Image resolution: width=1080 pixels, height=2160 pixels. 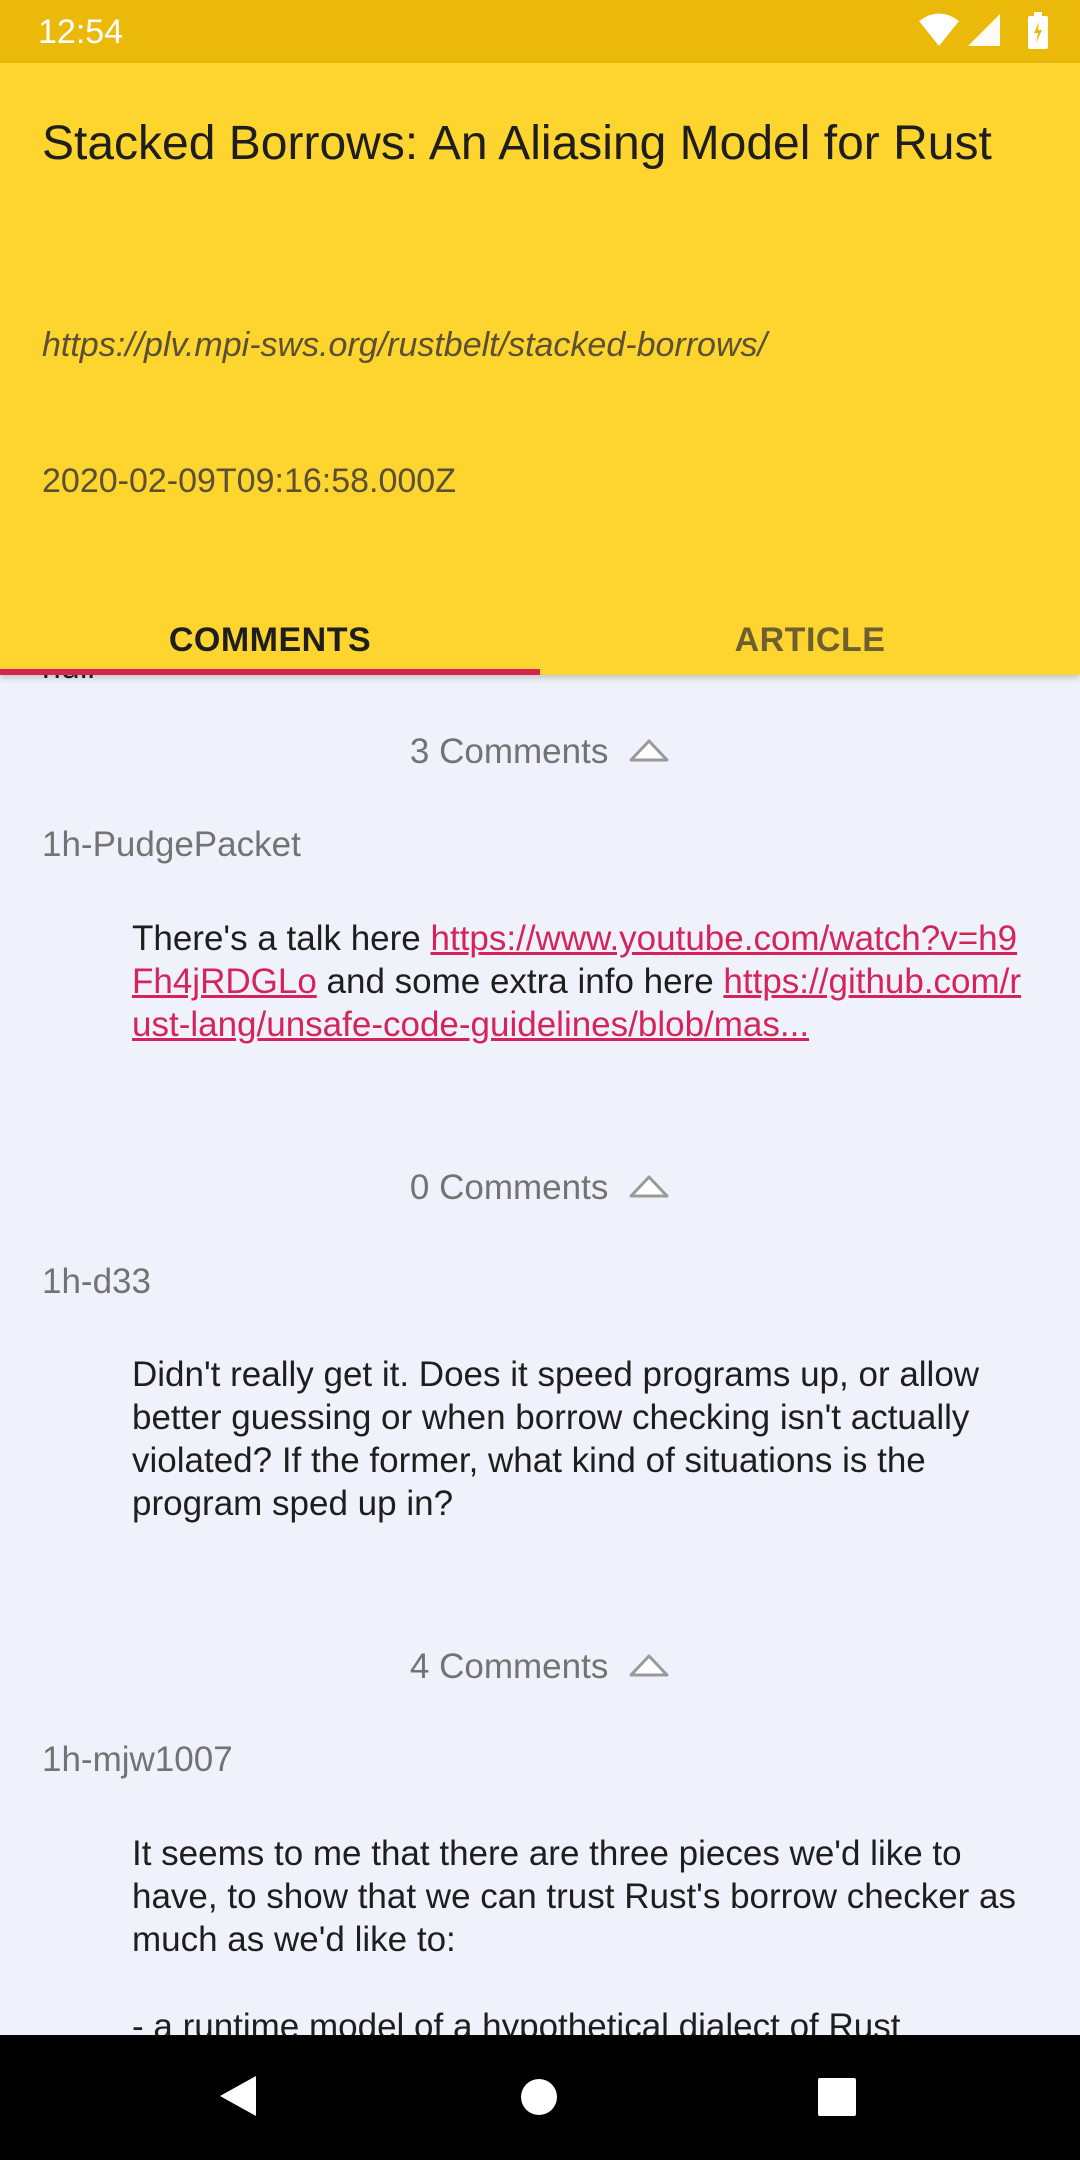 I want to click on article-date: 2020-02-09T09:16:58.000Z, so click(x=249, y=481).